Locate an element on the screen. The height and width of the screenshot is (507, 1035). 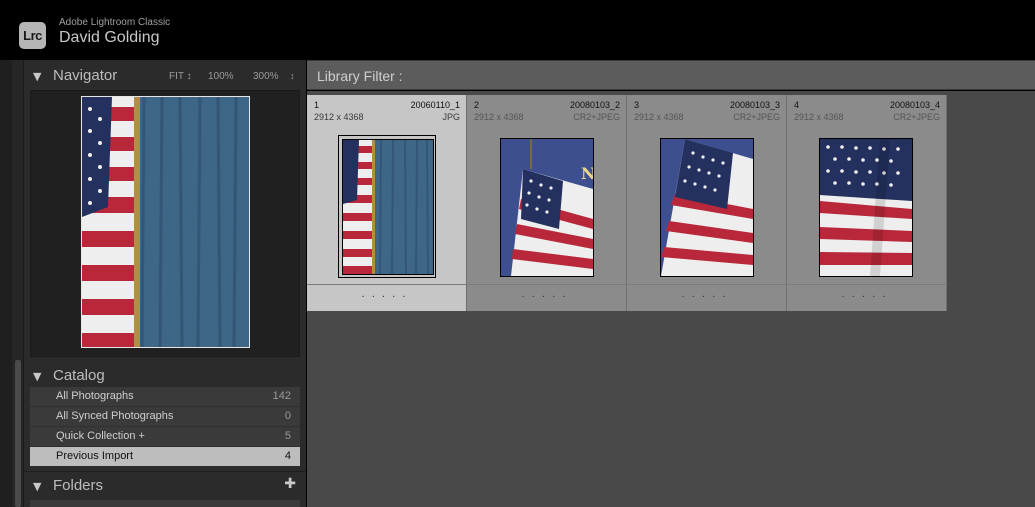
catalog-title: Catalog is located at coordinates (79, 375).